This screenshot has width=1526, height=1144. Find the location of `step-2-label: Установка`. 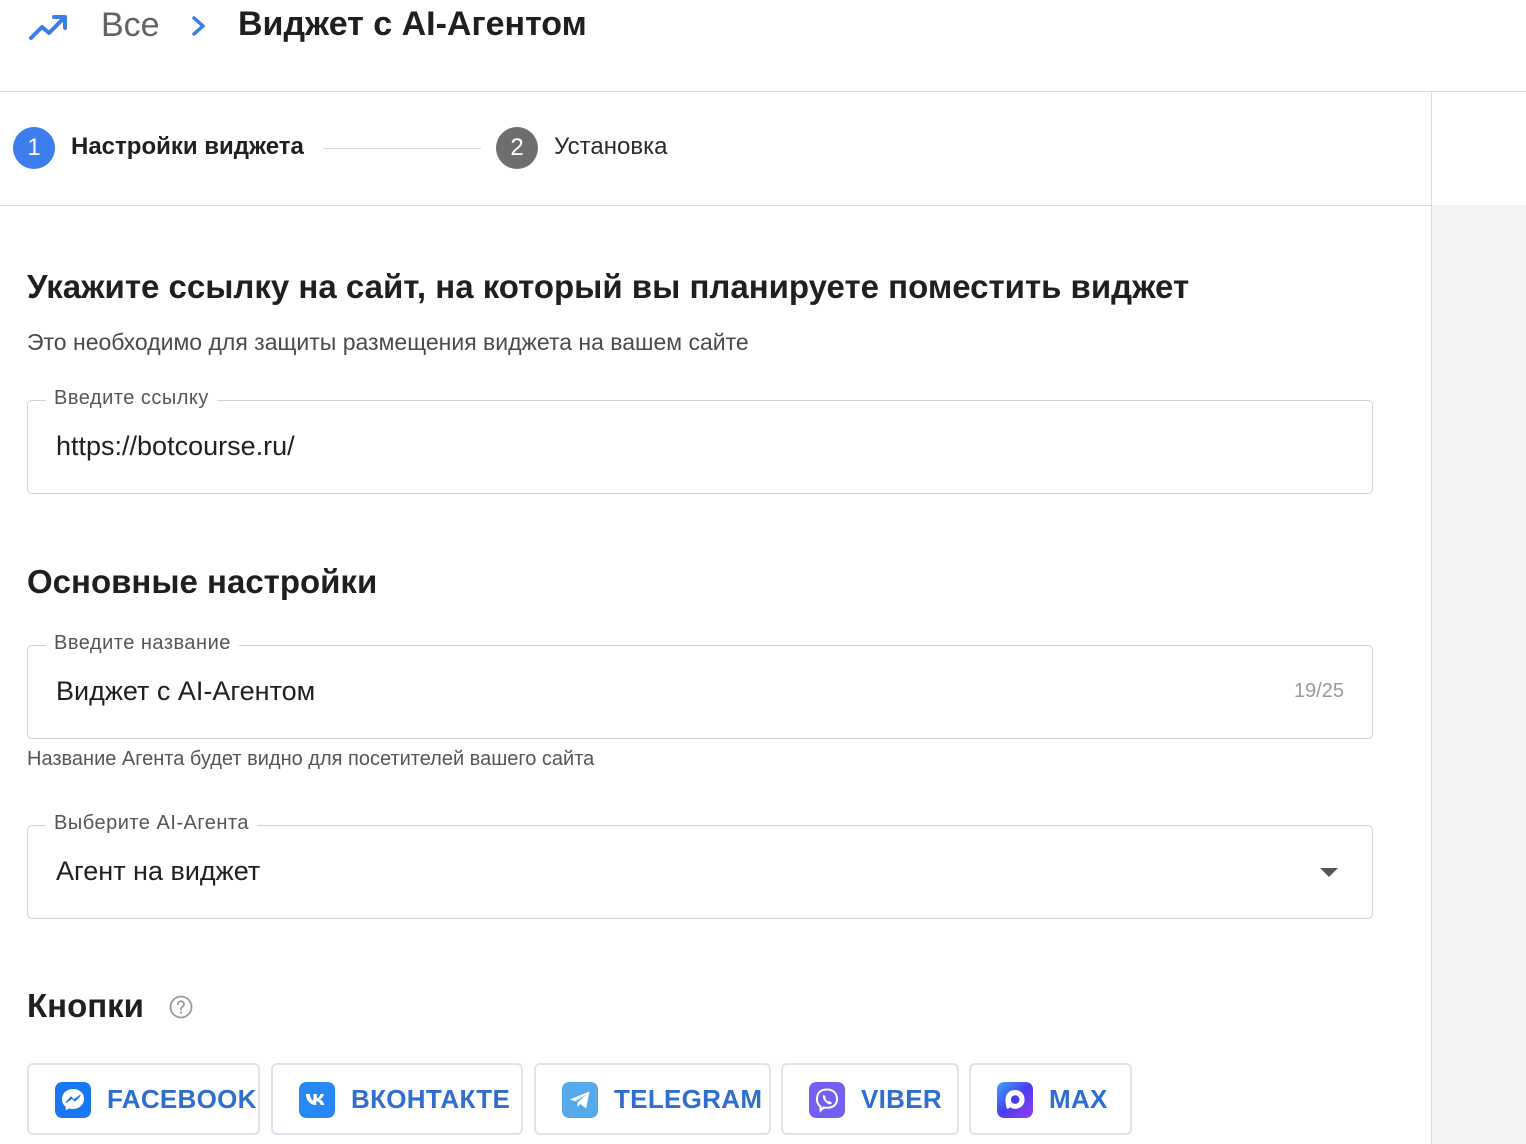

step-2-label: Установка is located at coordinates (610, 147).